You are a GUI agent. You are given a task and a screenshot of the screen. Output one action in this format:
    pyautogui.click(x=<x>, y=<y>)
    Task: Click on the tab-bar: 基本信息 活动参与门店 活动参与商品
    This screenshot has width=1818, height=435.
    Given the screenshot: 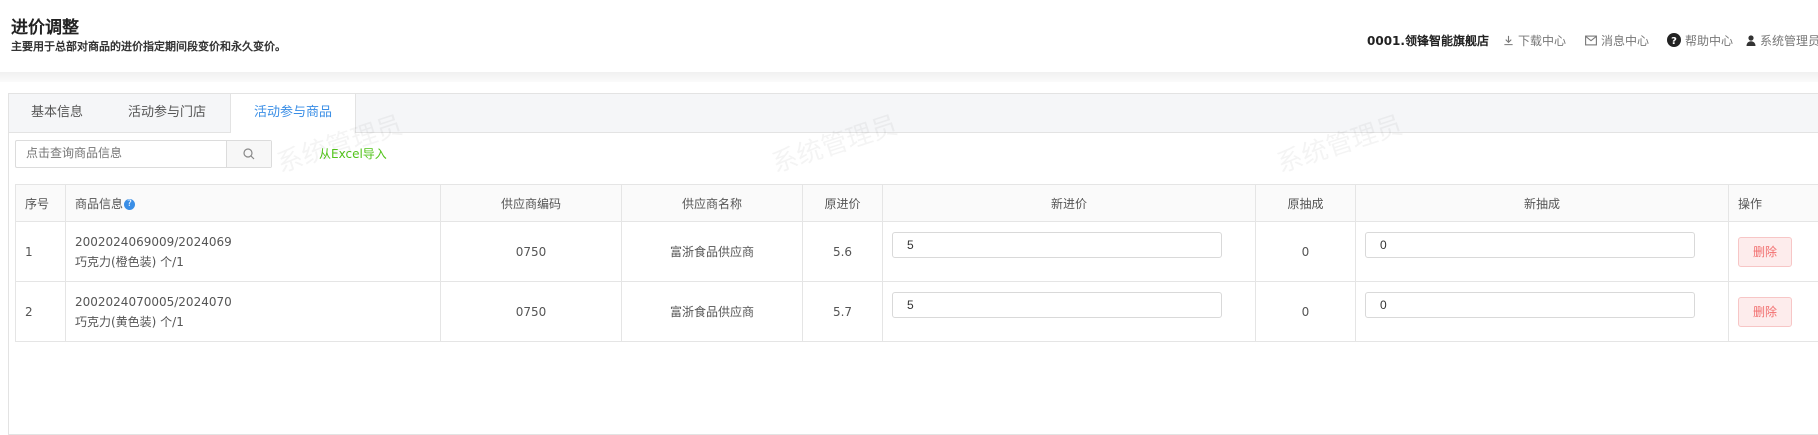 What is the action you would take?
    pyautogui.click(x=913, y=113)
    